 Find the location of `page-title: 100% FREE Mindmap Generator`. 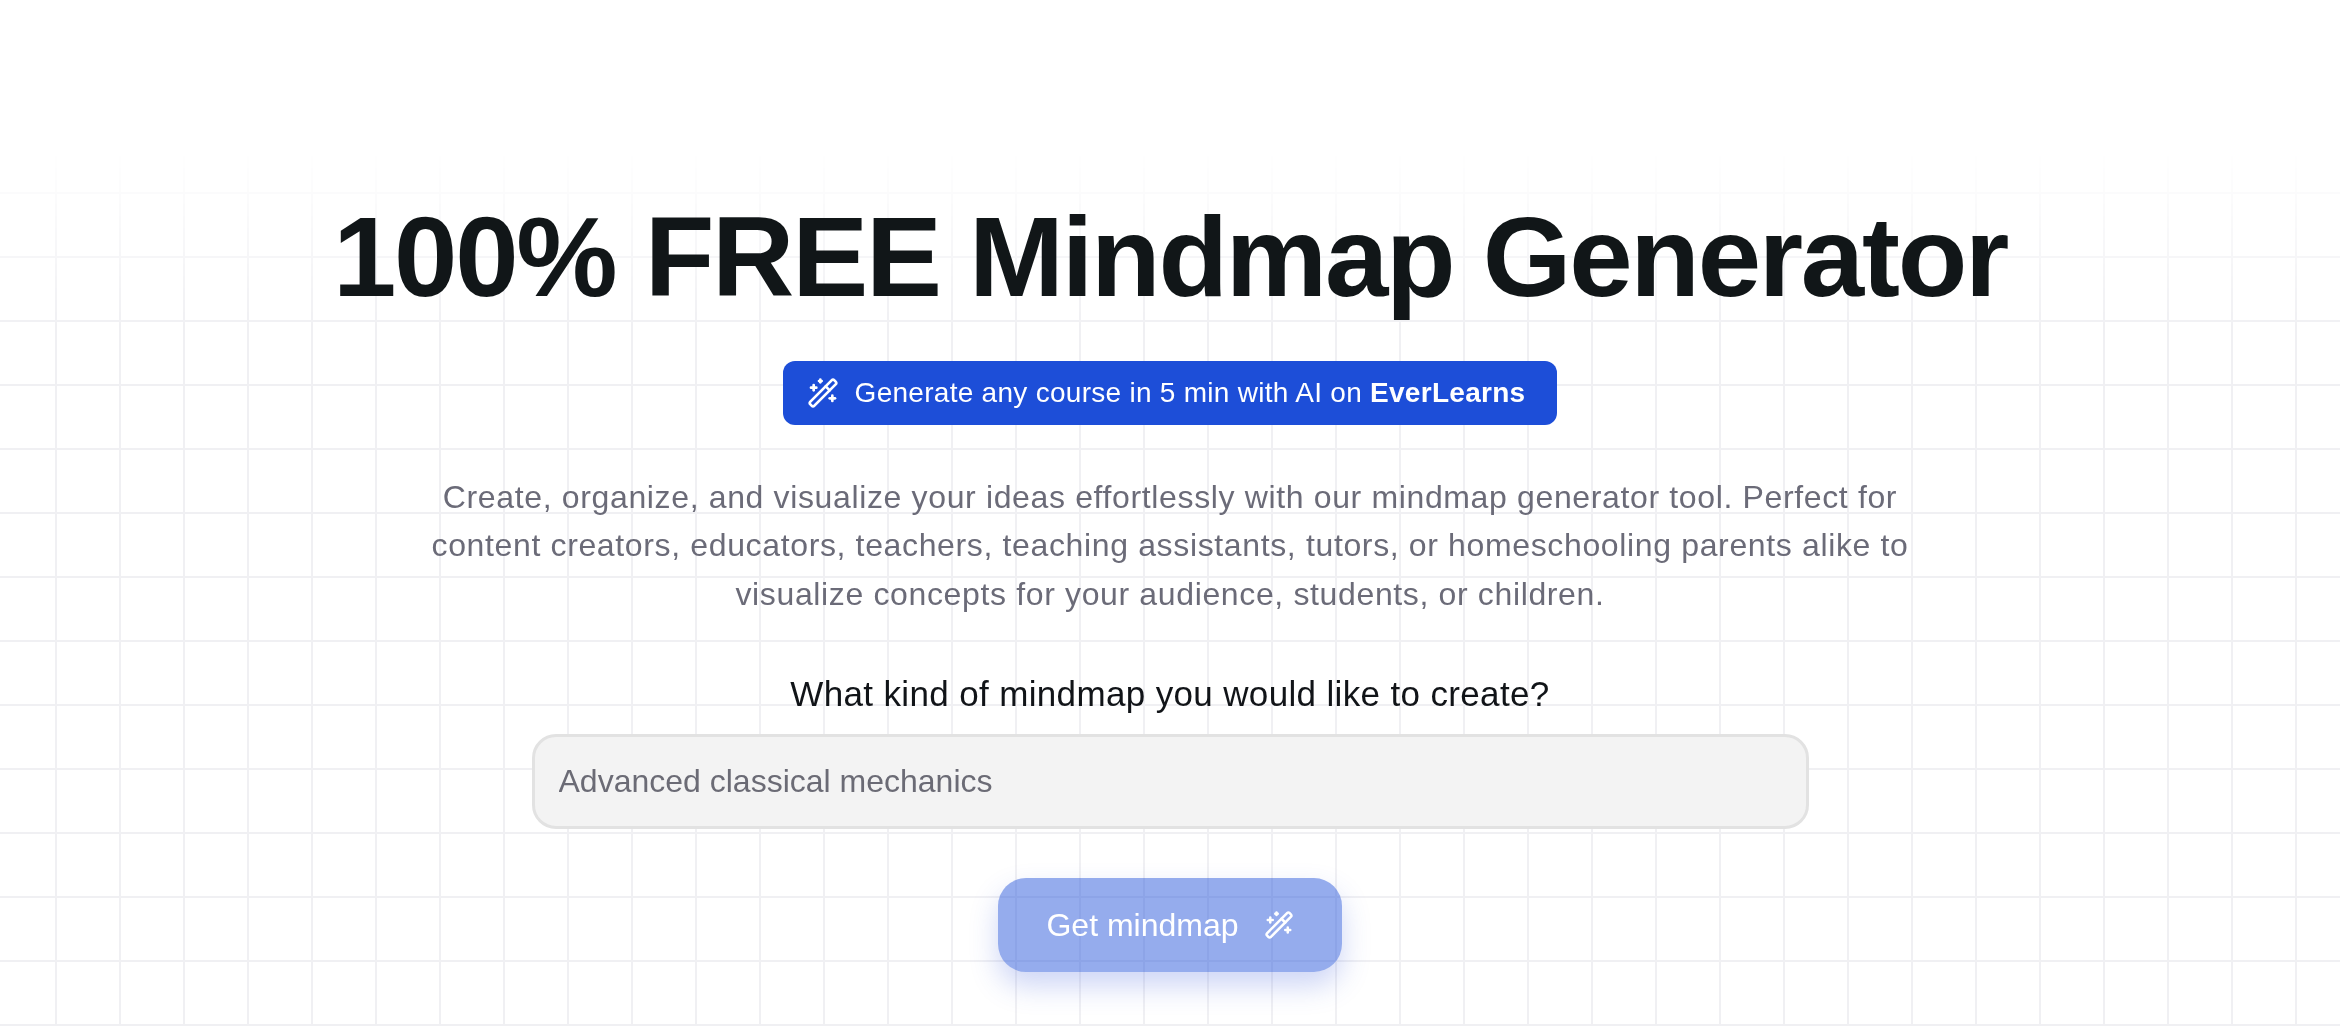

page-title: 100% FREE Mindmap Generator is located at coordinates (1170, 257).